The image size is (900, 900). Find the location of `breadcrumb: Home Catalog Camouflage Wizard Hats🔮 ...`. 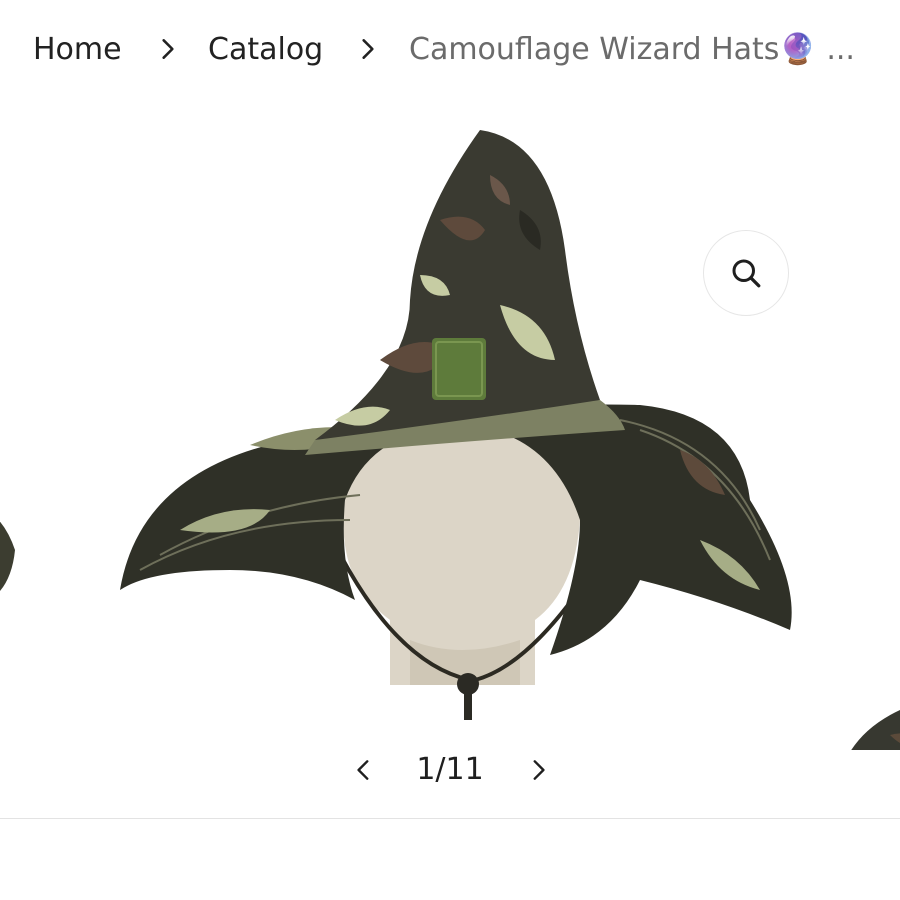

breadcrumb: Home Catalog Camouflage Wizard Hats🔮 ... is located at coordinates (450, 50).